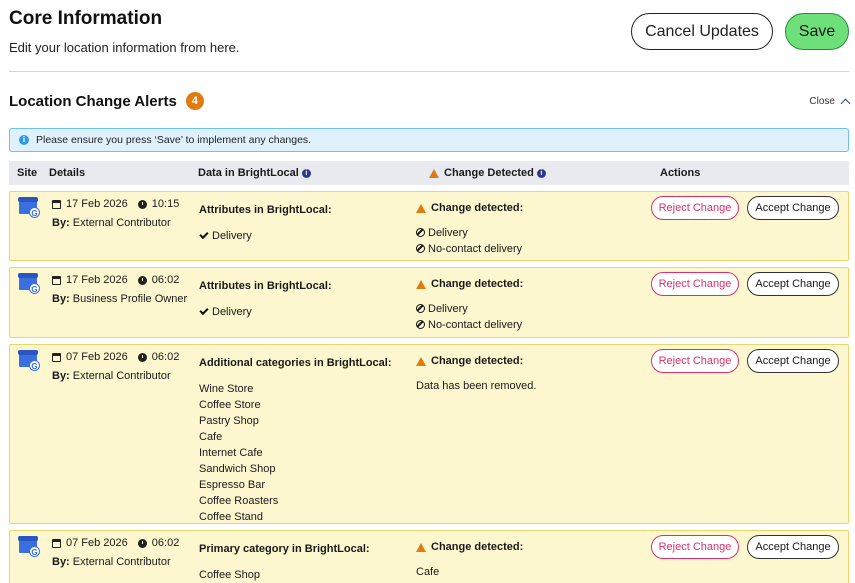 Image resolution: width=855 pixels, height=583 pixels. I want to click on change-list: Data has been removed., so click(476, 386).